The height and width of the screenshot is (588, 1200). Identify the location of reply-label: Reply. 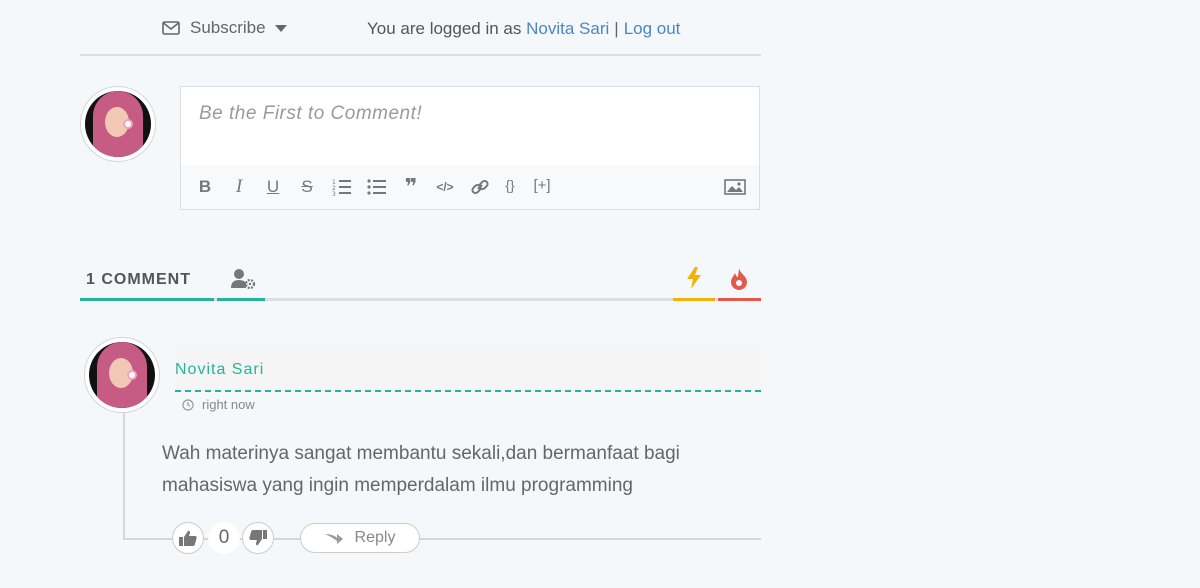
(375, 537).